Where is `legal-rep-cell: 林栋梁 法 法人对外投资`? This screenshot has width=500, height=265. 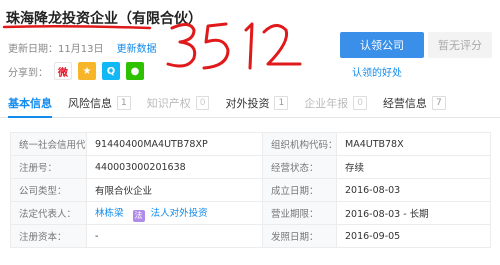 legal-rep-cell: 林栋梁 法 法人对外投资 is located at coordinates (174, 213).